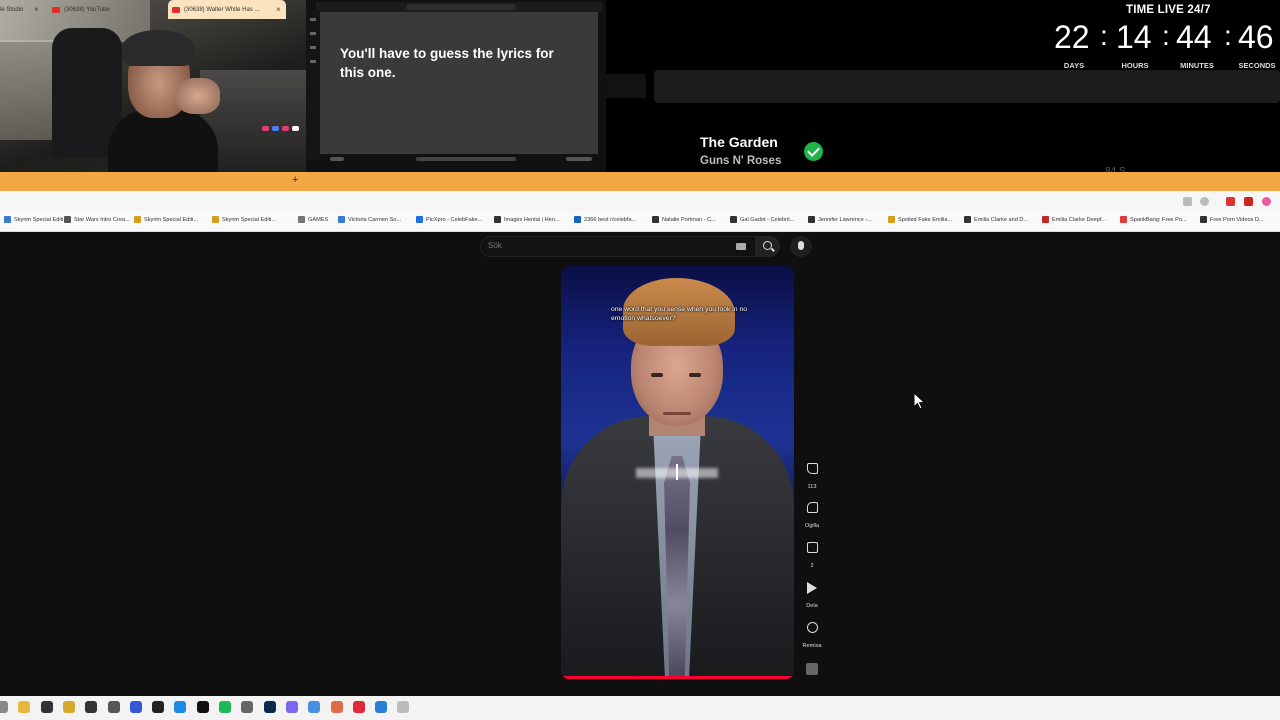  I want to click on dislike-button, so click(812, 508).